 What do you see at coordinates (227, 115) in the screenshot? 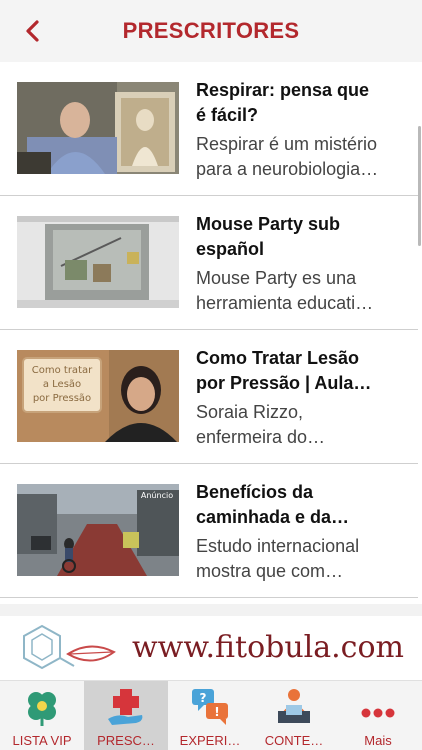
I see `item-title: é fácil?` at bounding box center [227, 115].